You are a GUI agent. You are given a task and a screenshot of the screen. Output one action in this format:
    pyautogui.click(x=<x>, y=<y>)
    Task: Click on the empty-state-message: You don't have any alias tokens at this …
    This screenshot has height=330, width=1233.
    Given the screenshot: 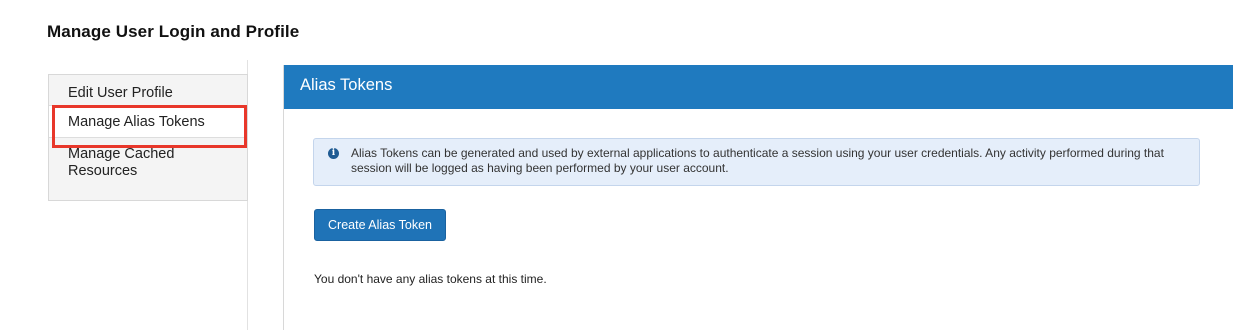 What is the action you would take?
    pyautogui.click(x=430, y=279)
    